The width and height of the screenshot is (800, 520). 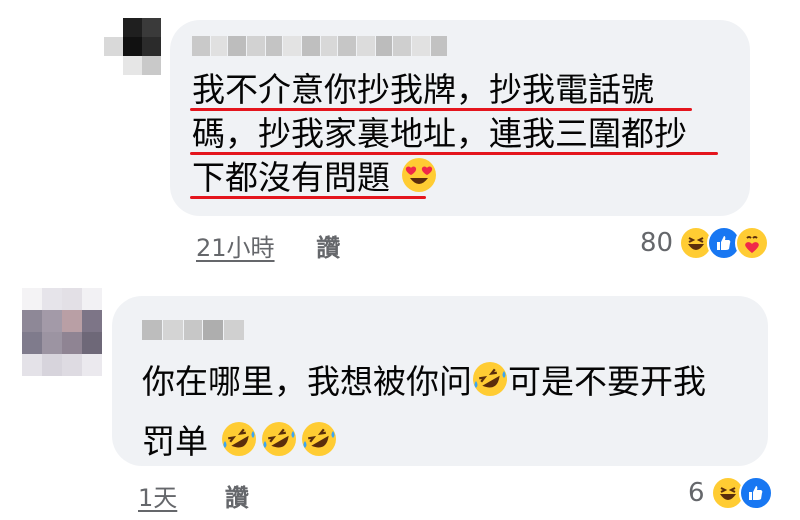 What do you see at coordinates (755, 493) in the screenshot?
I see `like-reaction-icon` at bounding box center [755, 493].